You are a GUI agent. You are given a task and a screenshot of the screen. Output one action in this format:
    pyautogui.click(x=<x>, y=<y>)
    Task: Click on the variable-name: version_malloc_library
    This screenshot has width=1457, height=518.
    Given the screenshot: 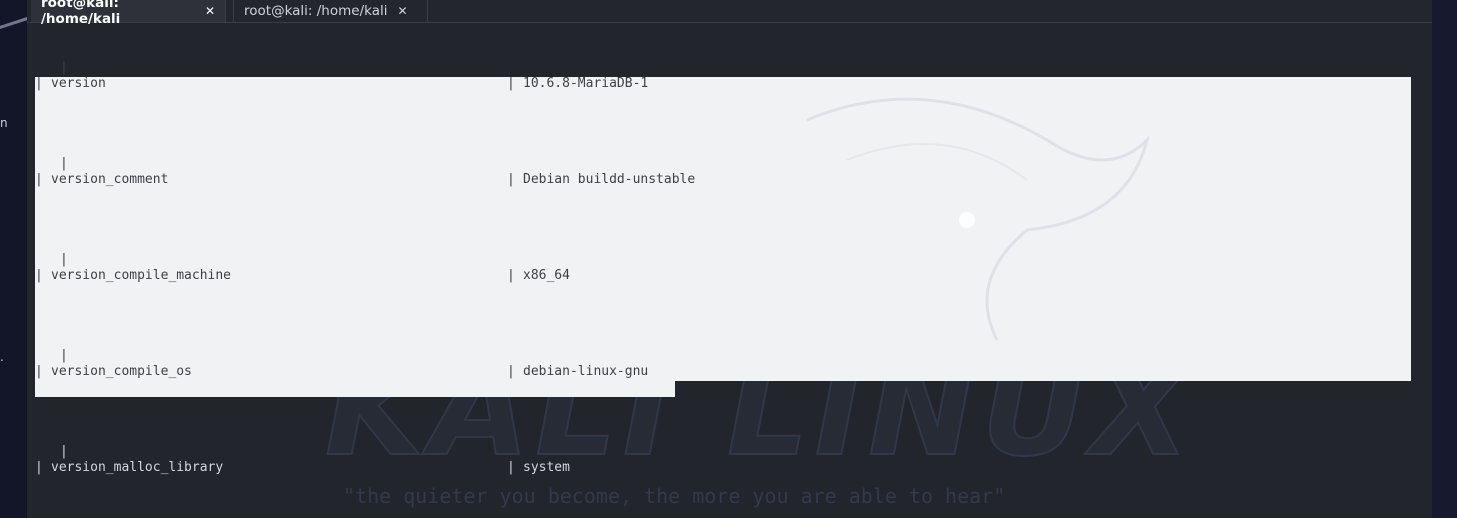 What is the action you would take?
    pyautogui.click(x=137, y=467)
    